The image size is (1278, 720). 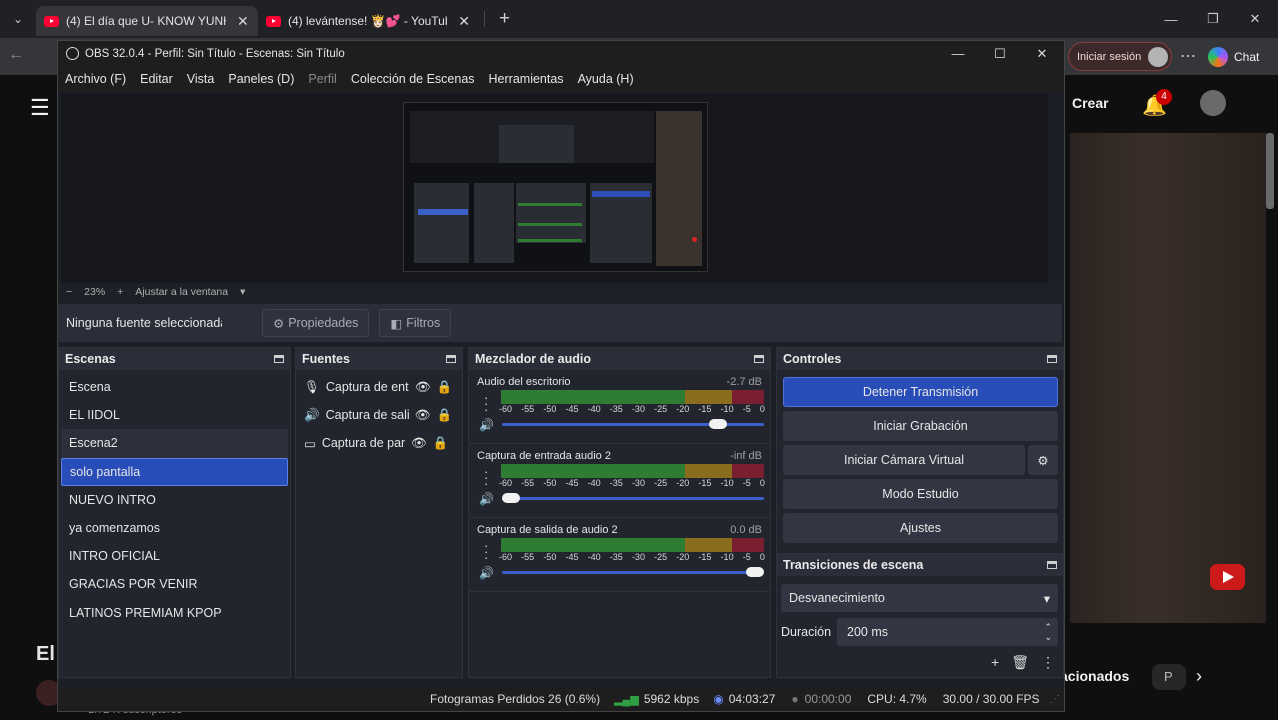 What do you see at coordinates (1255, 19) in the screenshot?
I see `close-window-icon: ✕` at bounding box center [1255, 19].